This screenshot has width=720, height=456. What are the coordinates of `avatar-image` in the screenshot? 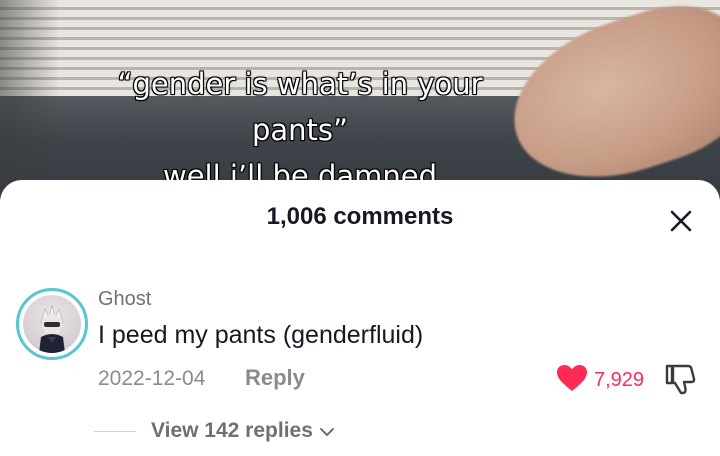 It's located at (52, 324).